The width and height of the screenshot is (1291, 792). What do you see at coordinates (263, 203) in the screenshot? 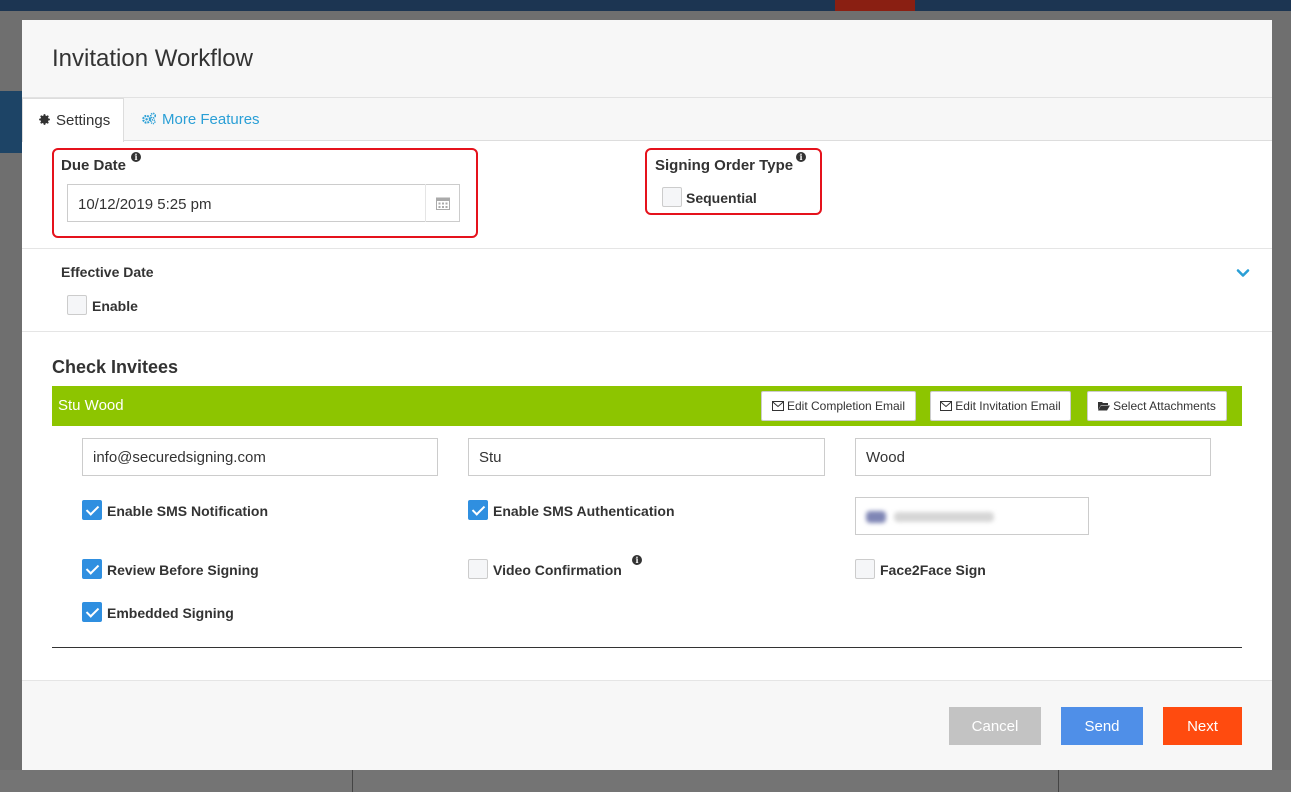
I see `due-date-input: 10/12/2019 5:25 pm` at bounding box center [263, 203].